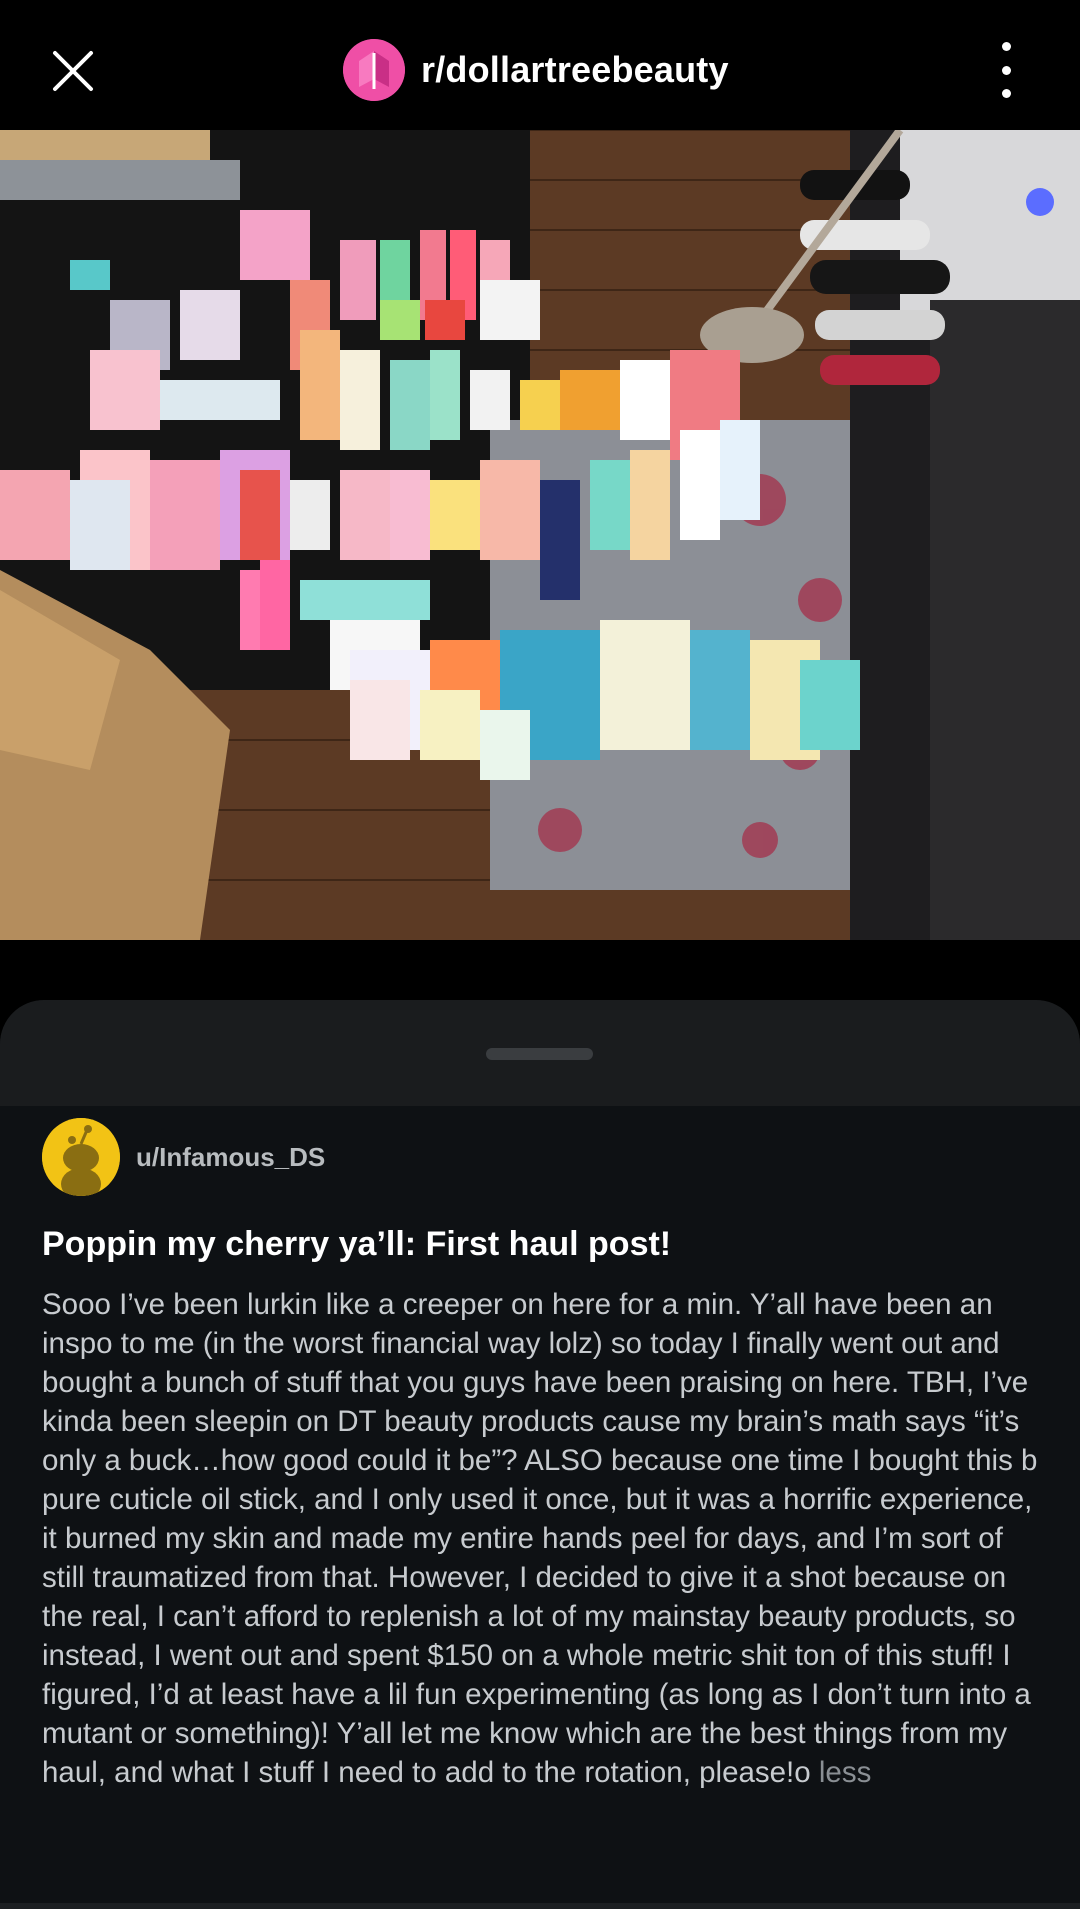  Describe the element at coordinates (1006, 46) in the screenshot. I see `more-vertical-icon` at that location.